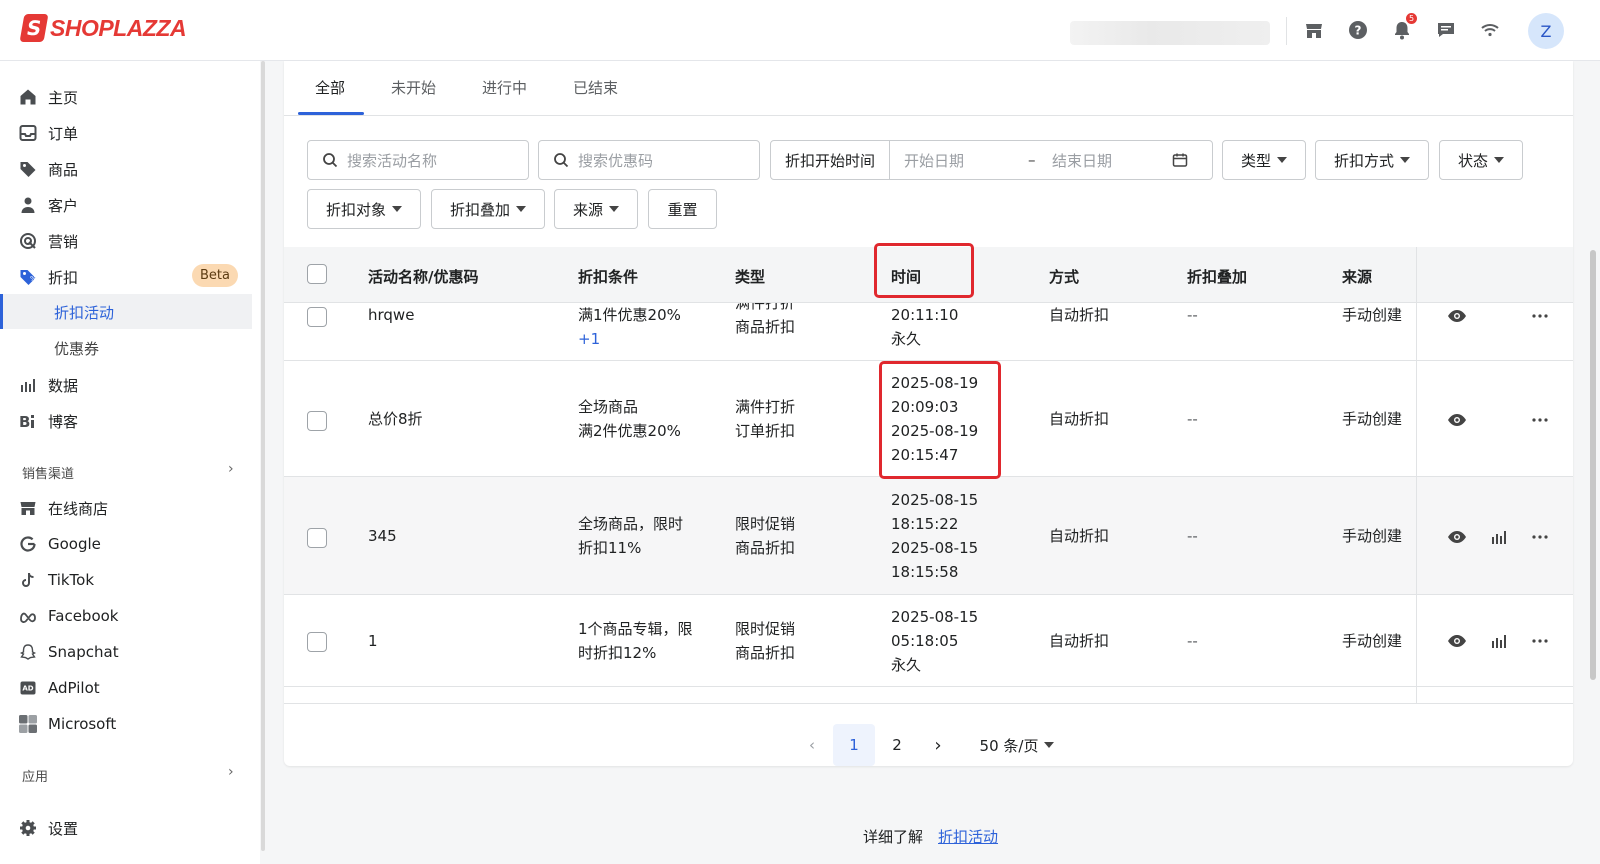  I want to click on highlight-box-time-cell, so click(940, 420).